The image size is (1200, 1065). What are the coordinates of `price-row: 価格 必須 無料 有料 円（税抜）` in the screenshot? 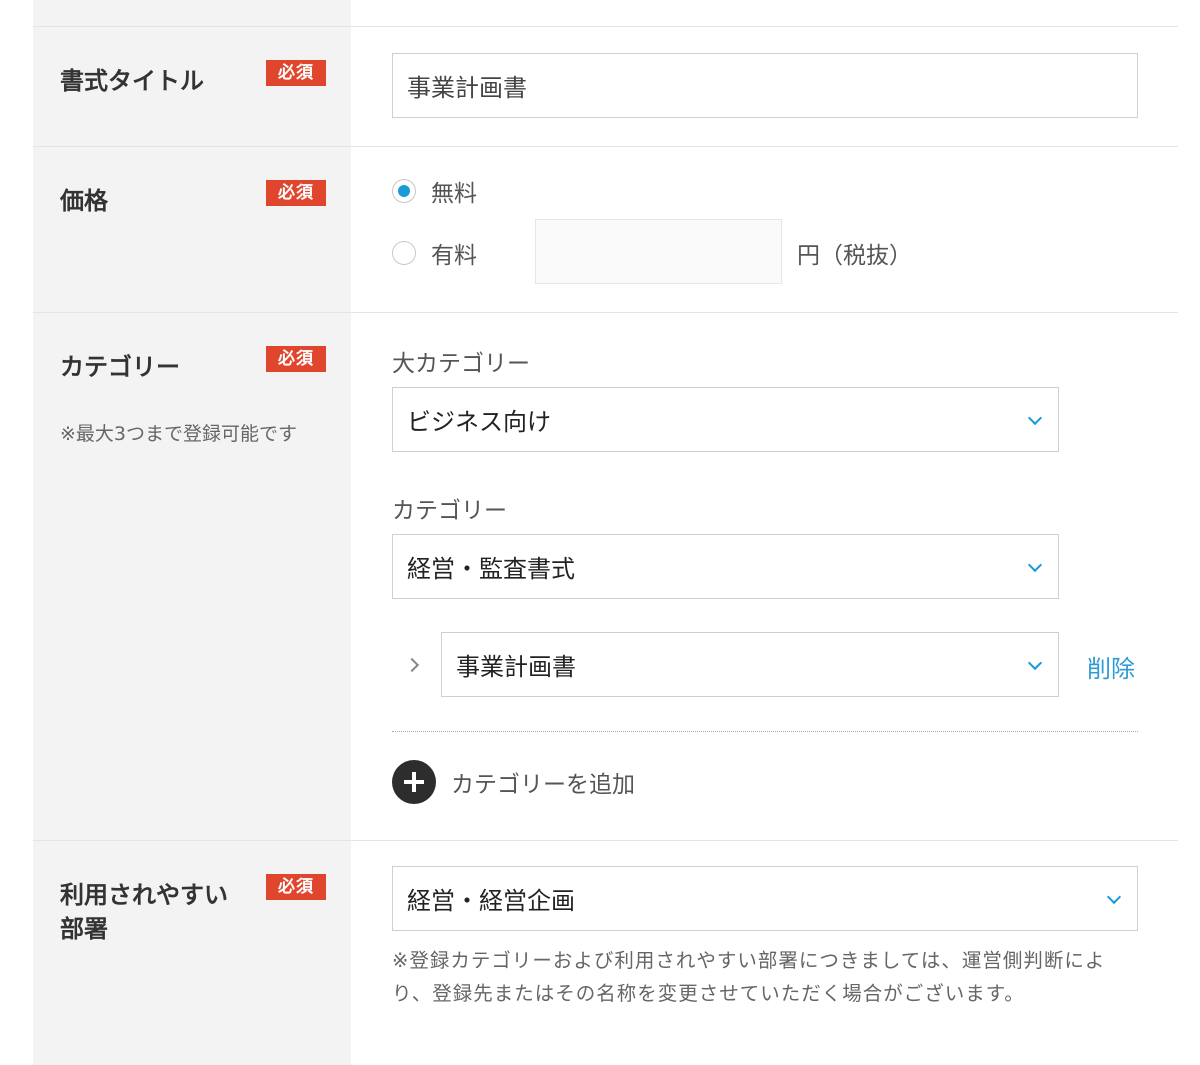 It's located at (605, 230).